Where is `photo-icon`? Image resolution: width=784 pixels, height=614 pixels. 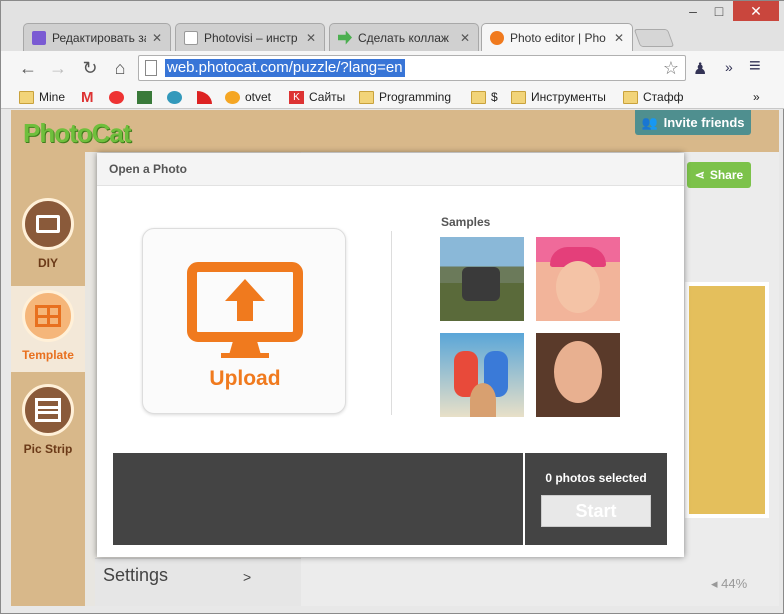 photo-icon is located at coordinates (48, 224).